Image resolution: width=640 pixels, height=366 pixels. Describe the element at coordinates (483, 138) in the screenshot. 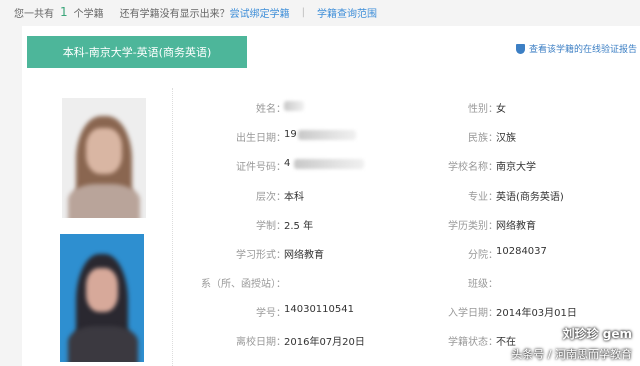

I see `field-label-ethnicity: 民族：` at that location.